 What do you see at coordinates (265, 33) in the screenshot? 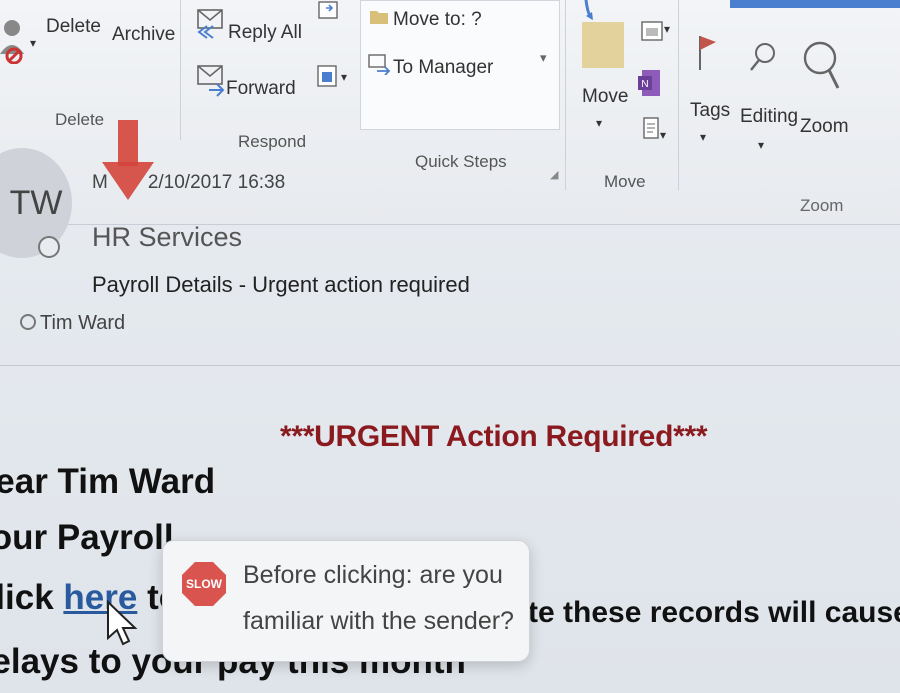
I see `reply-all-button: Reply All` at bounding box center [265, 33].